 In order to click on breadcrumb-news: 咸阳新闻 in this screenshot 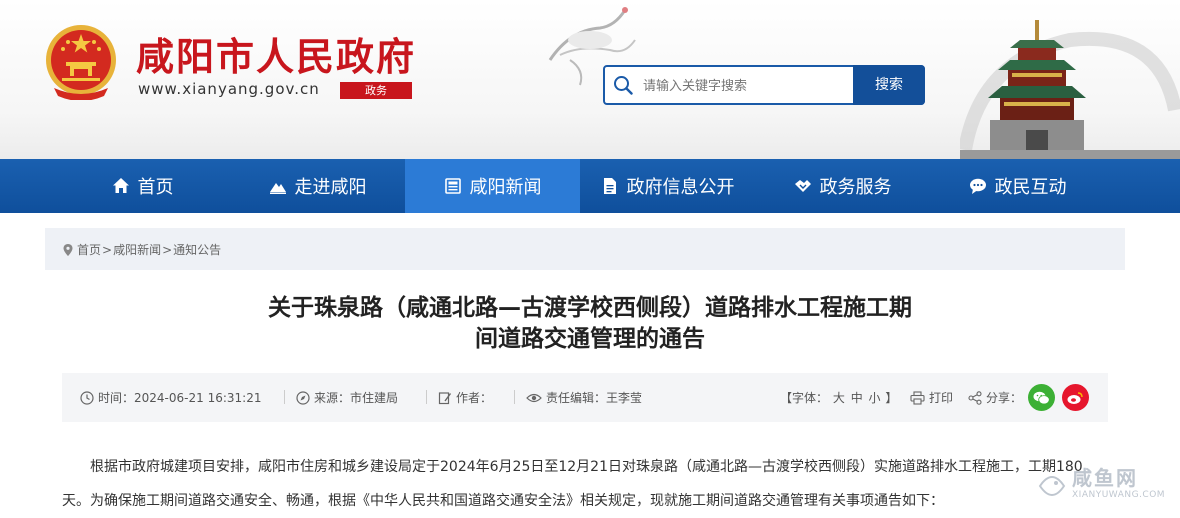, I will do `click(137, 249)`.